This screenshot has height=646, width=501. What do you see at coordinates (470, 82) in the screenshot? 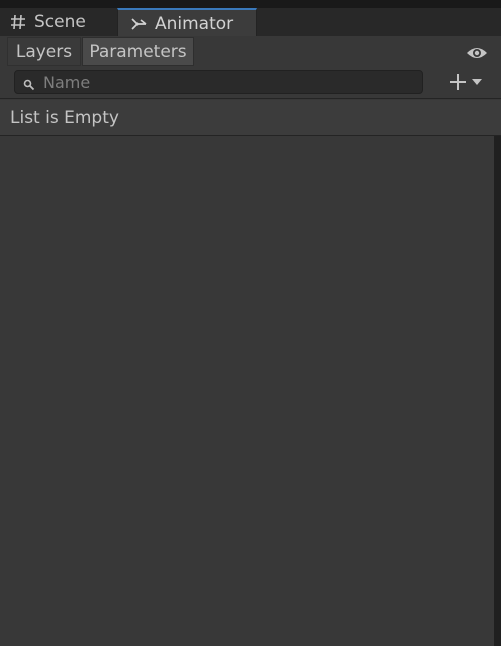
I see `add-parameter-button` at bounding box center [470, 82].